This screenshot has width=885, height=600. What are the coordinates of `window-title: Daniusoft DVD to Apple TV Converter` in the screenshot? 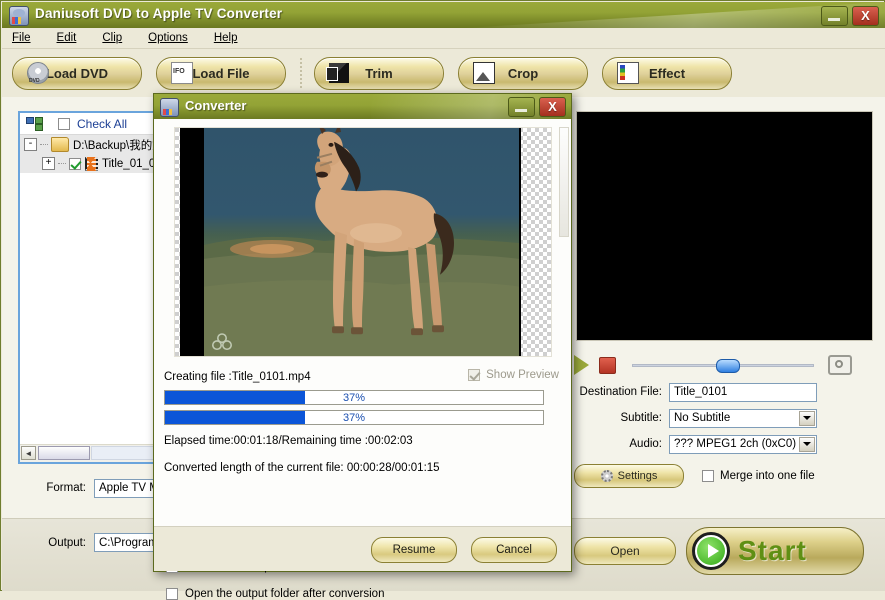 It's located at (159, 13).